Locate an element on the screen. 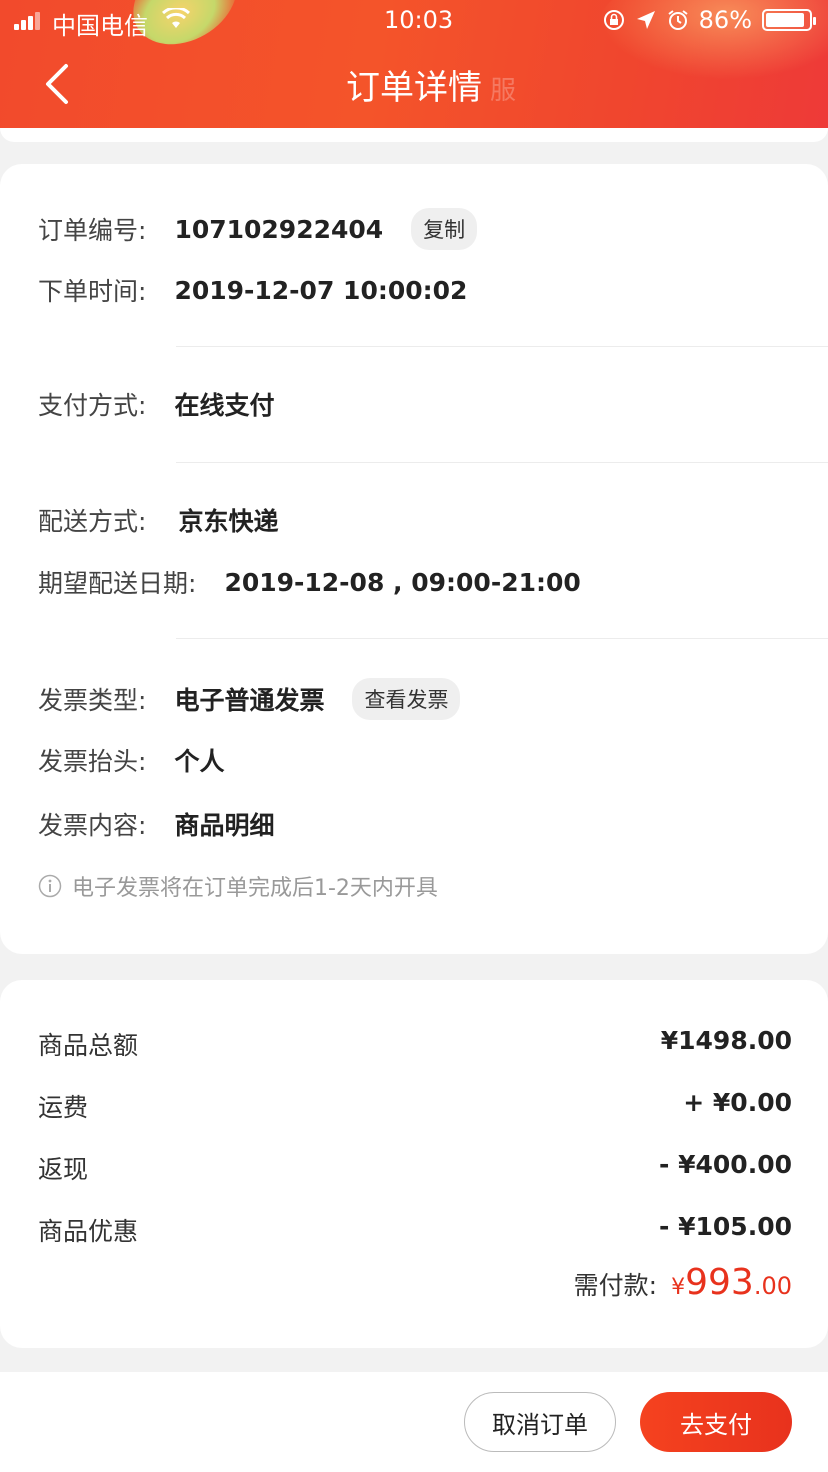 This screenshot has height=1472, width=828. expected-date: 2019-12-08 , 09:00-21:00 is located at coordinates (402, 582).